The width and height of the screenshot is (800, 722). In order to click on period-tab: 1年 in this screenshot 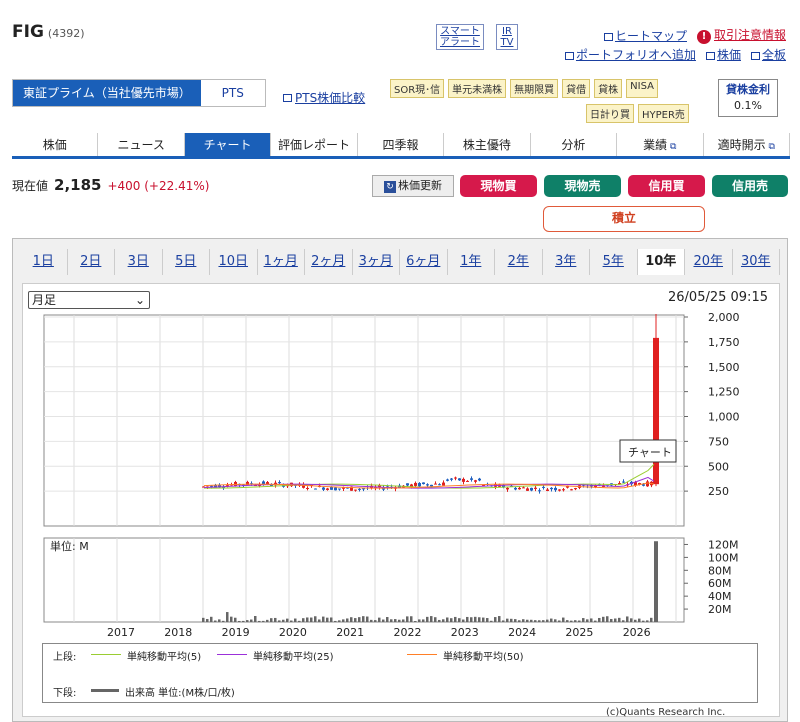, I will do `click(471, 262)`.